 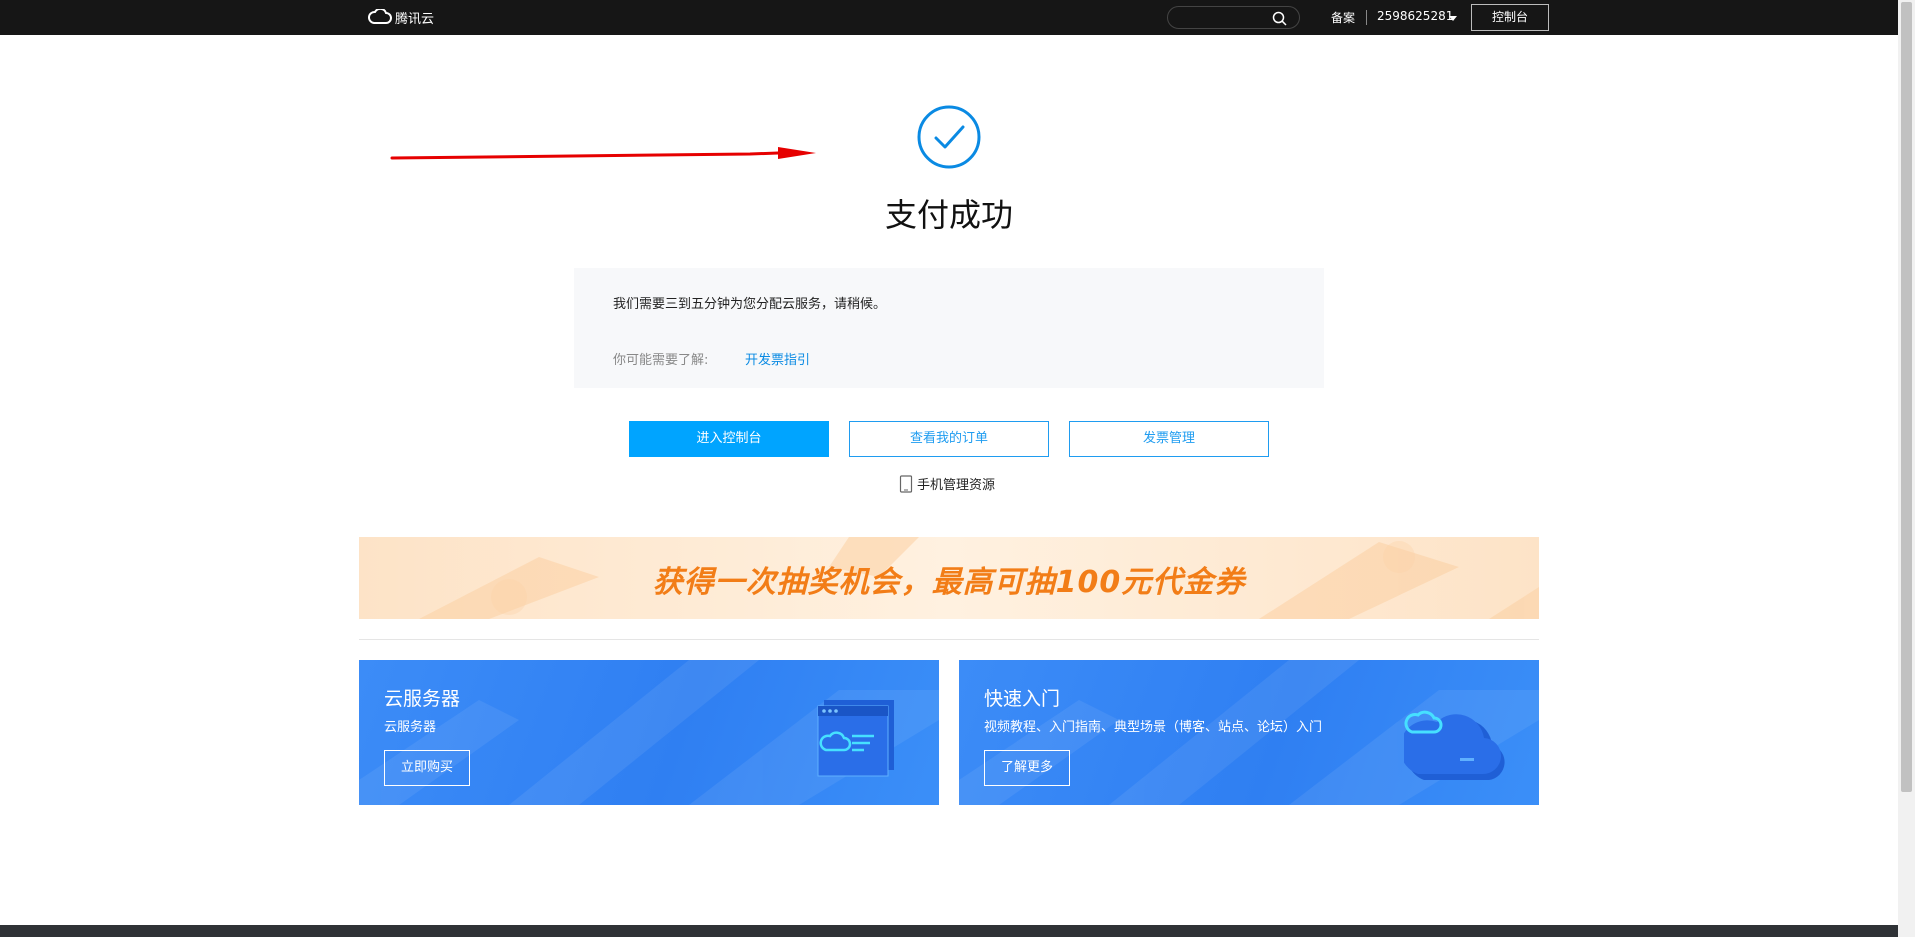 What do you see at coordinates (949, 137) in the screenshot?
I see `success-check-icon` at bounding box center [949, 137].